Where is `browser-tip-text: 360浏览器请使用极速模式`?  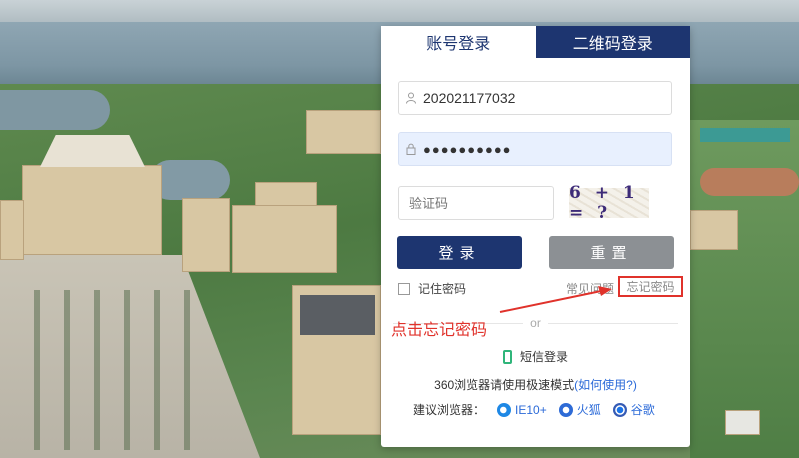
browser-tip-text: 360浏览器请使用极速模式 is located at coordinates (504, 385).